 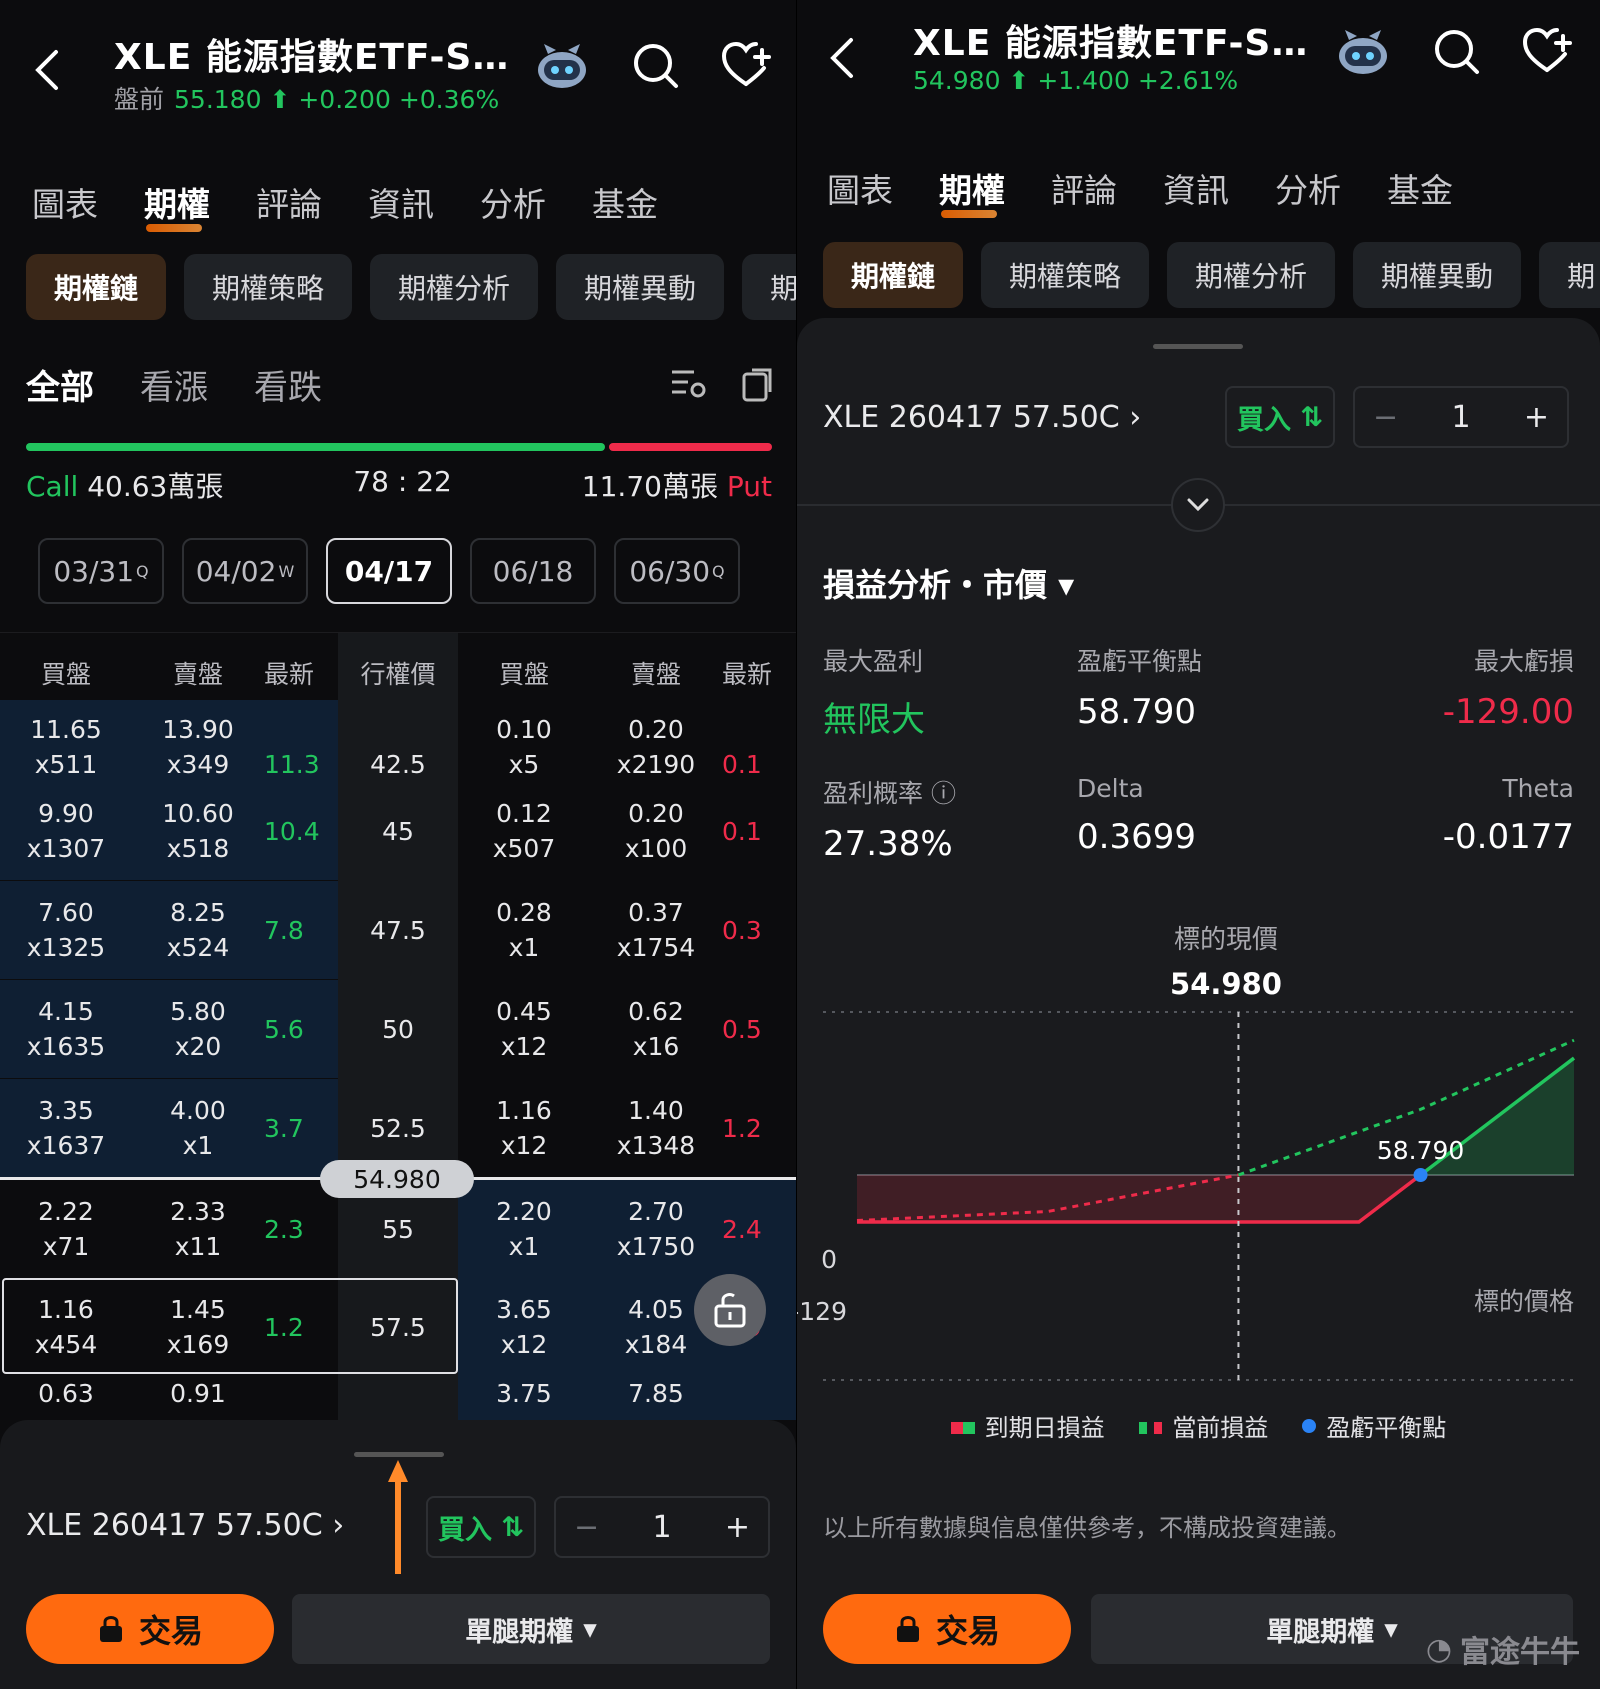 I want to click on filter-calls: 看漲, so click(x=174, y=384).